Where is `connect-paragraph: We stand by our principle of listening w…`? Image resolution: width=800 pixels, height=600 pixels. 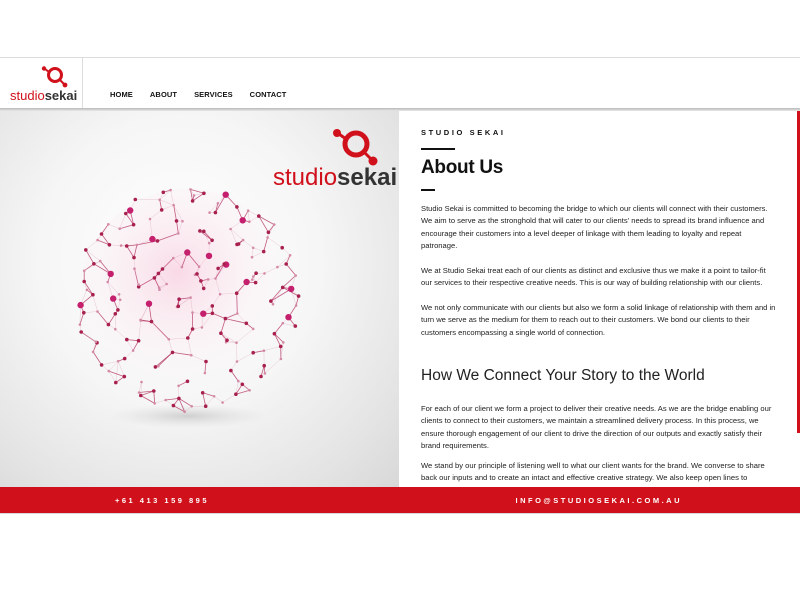 connect-paragraph: We stand by our principle of listening w… is located at coordinates (593, 472).